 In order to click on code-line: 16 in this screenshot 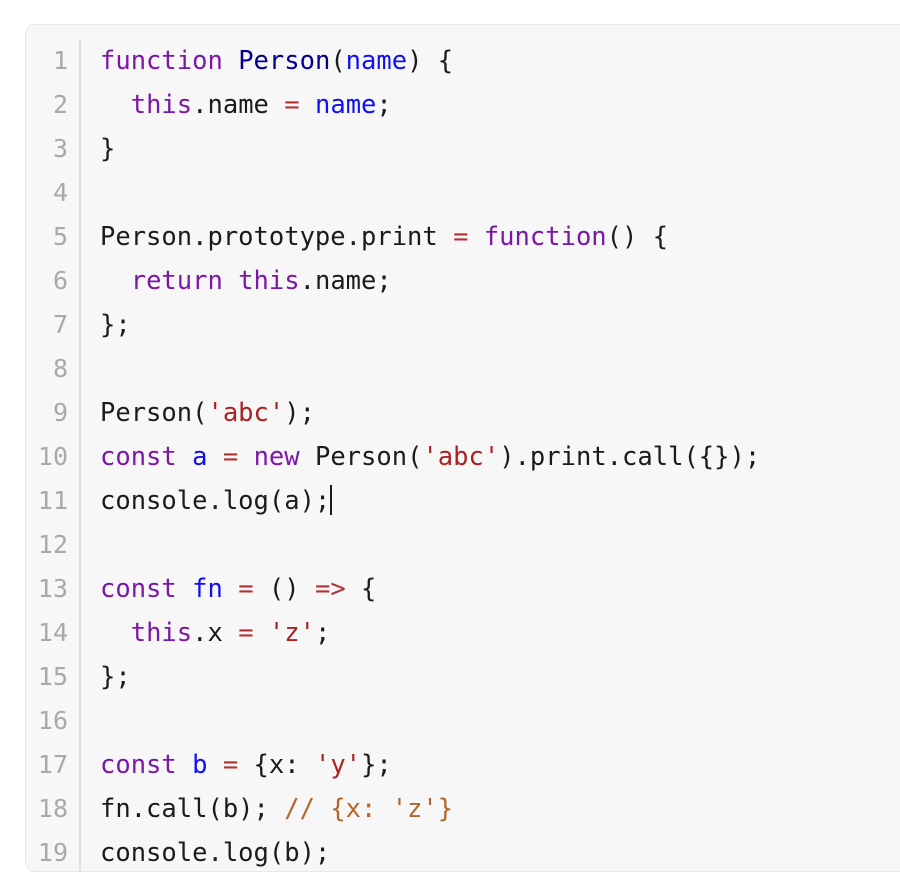, I will do `click(463, 721)`.